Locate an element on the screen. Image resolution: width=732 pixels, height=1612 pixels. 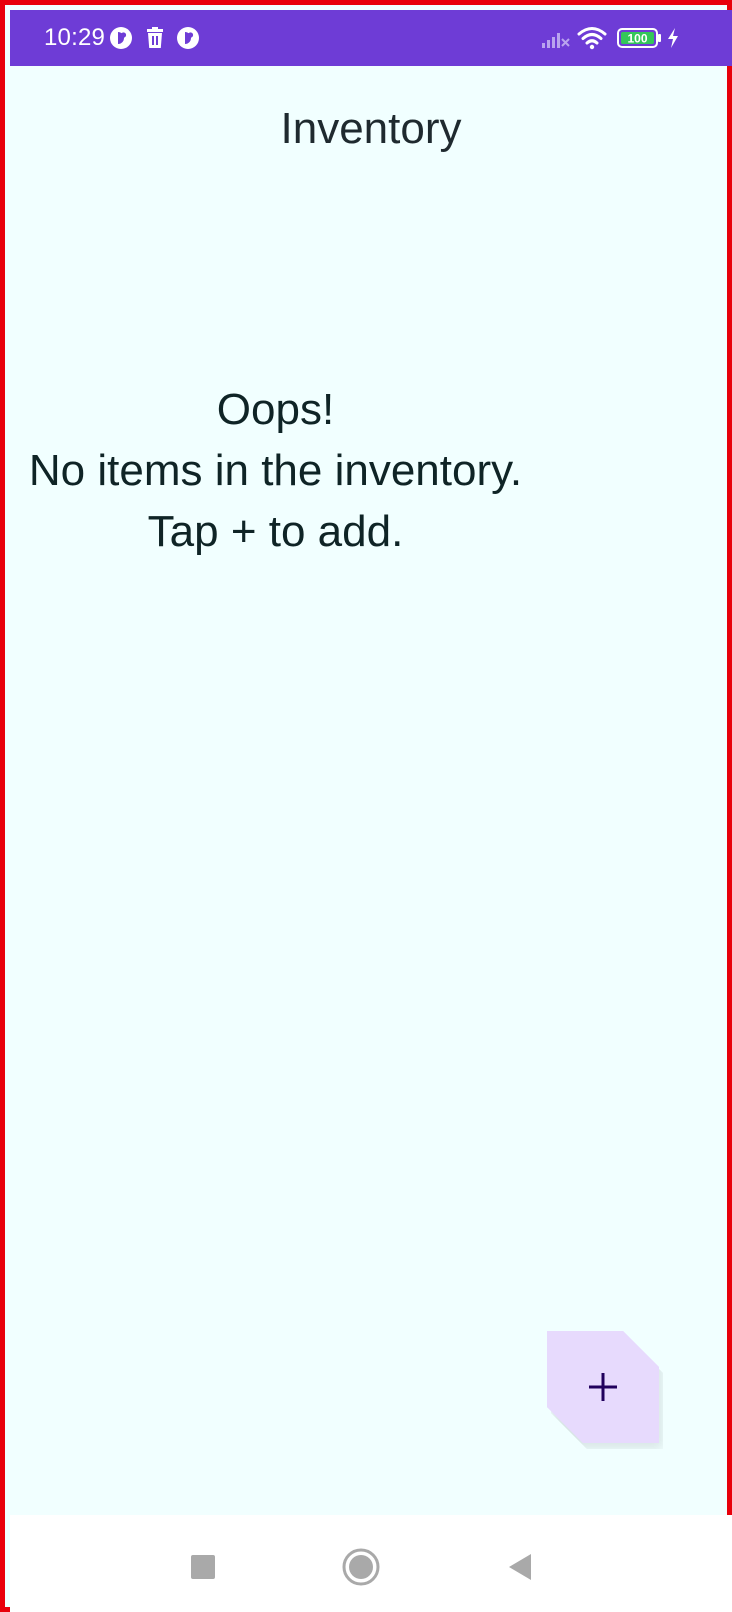
empty-state-line-2: No items in the inventory. is located at coordinates (275, 470).